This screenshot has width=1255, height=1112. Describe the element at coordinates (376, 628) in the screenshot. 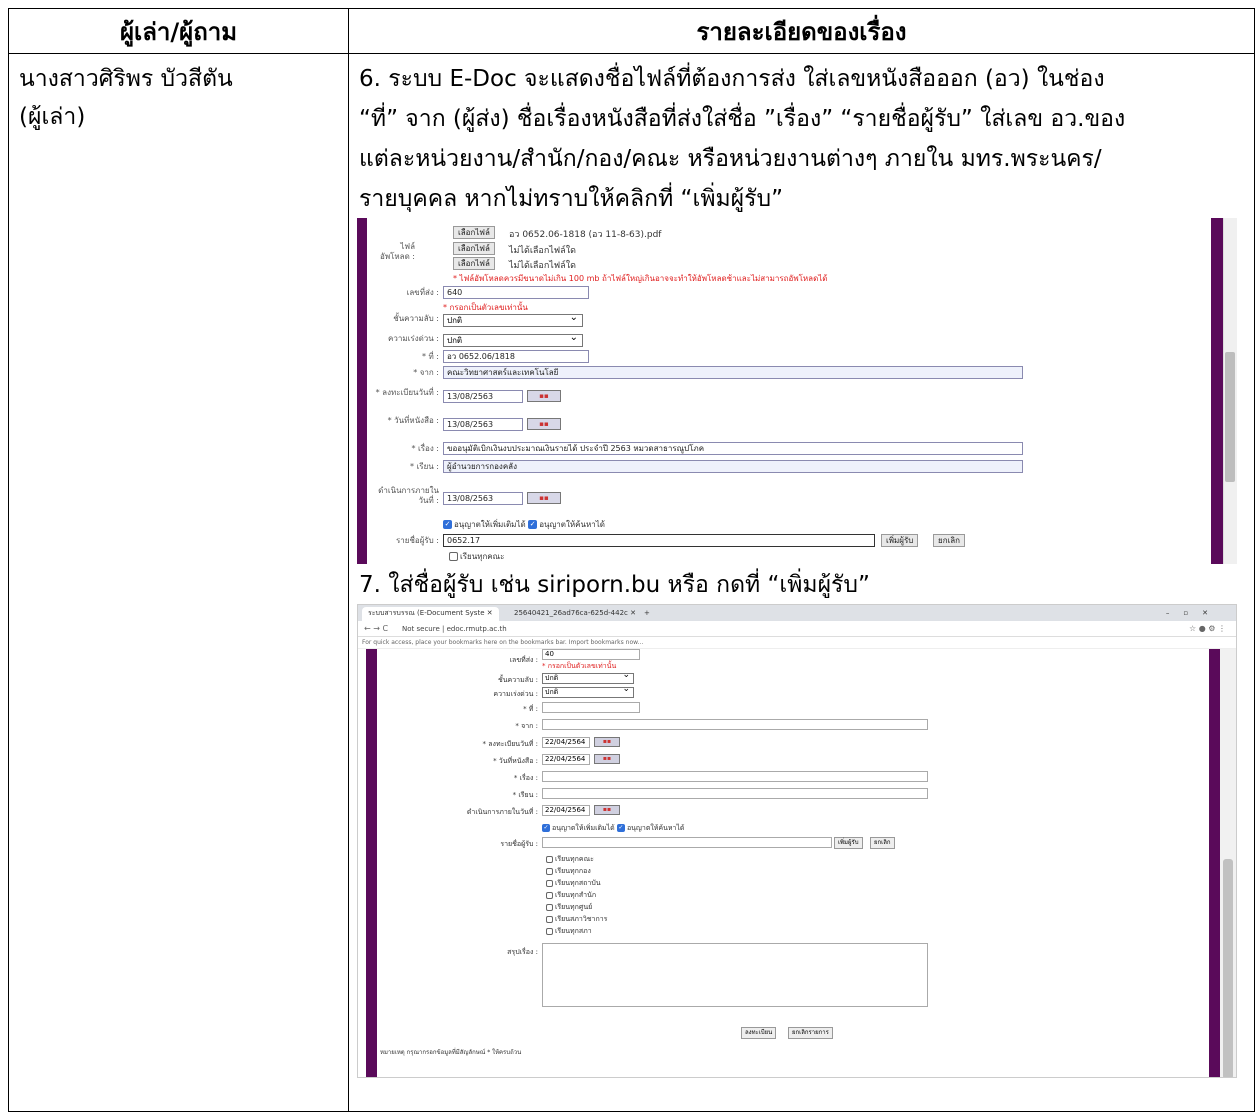

I see `nav-icons: ← → C` at that location.